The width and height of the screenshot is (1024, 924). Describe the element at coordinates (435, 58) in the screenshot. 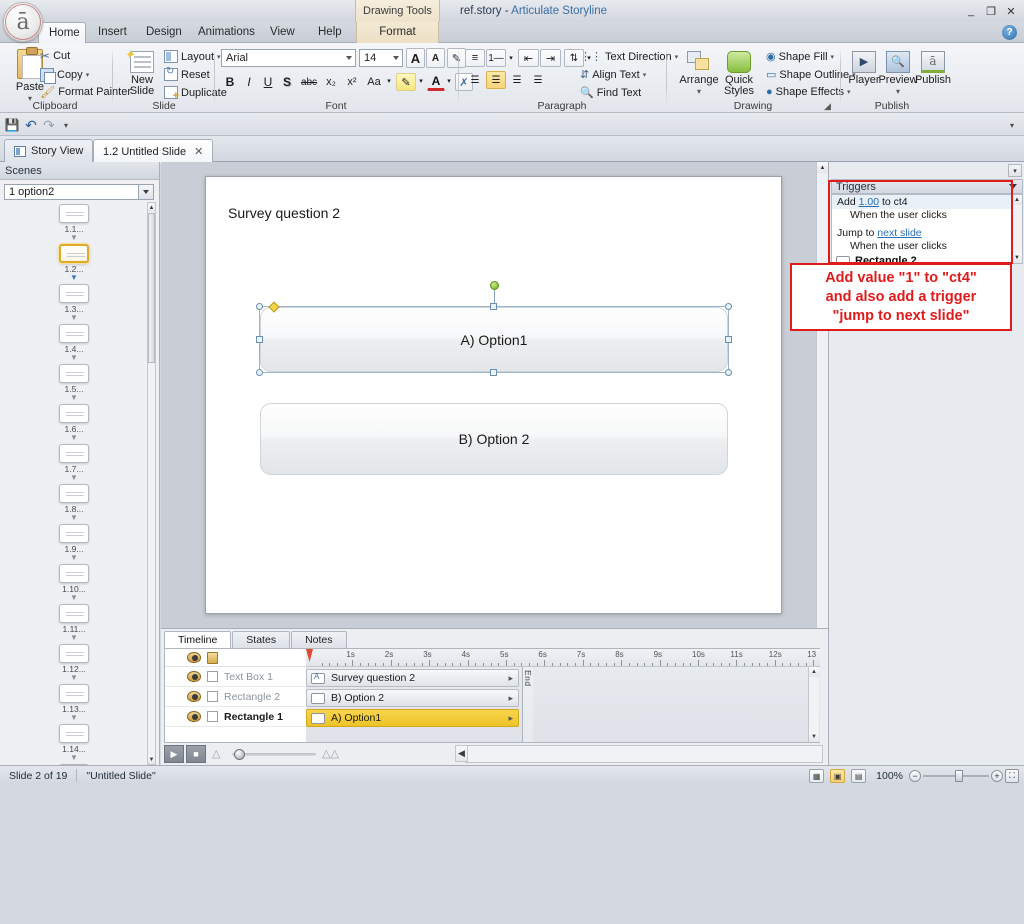

I see `shrink-font-button: A` at that location.